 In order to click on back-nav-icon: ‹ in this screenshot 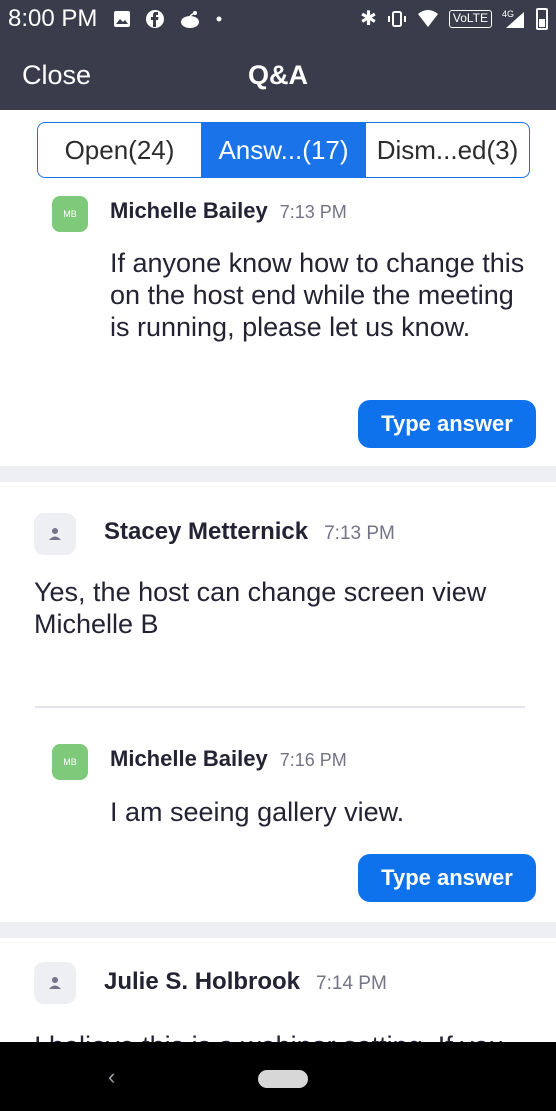, I will do `click(111, 1077)`.